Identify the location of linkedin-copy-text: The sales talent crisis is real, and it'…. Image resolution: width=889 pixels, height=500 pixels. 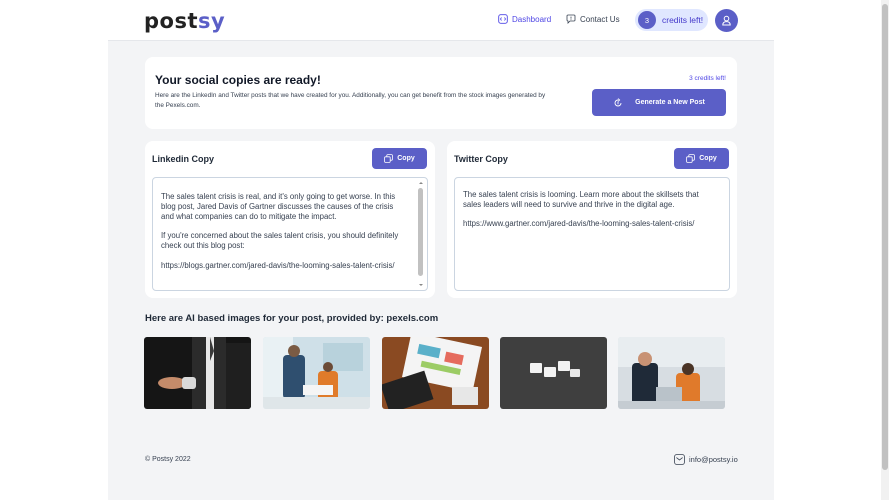
(280, 231).